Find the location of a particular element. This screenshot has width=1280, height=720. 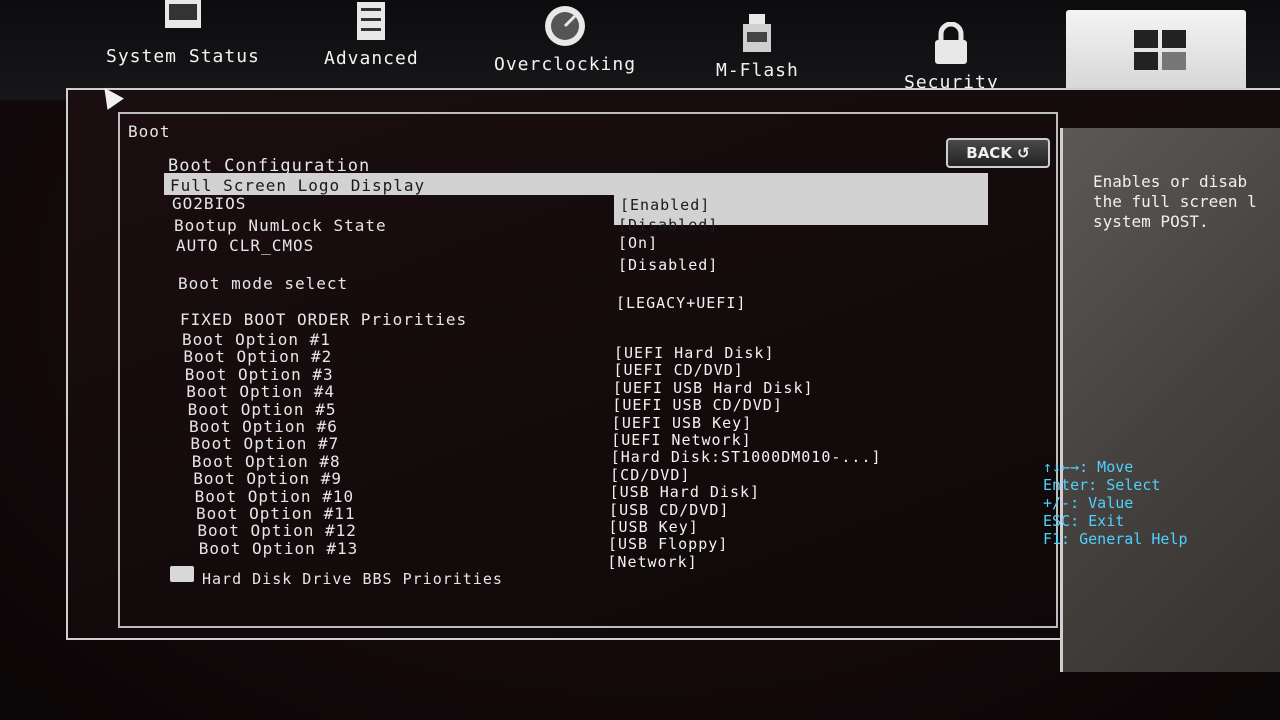

boot-option-value: [USB Hard Disk] is located at coordinates (685, 492).